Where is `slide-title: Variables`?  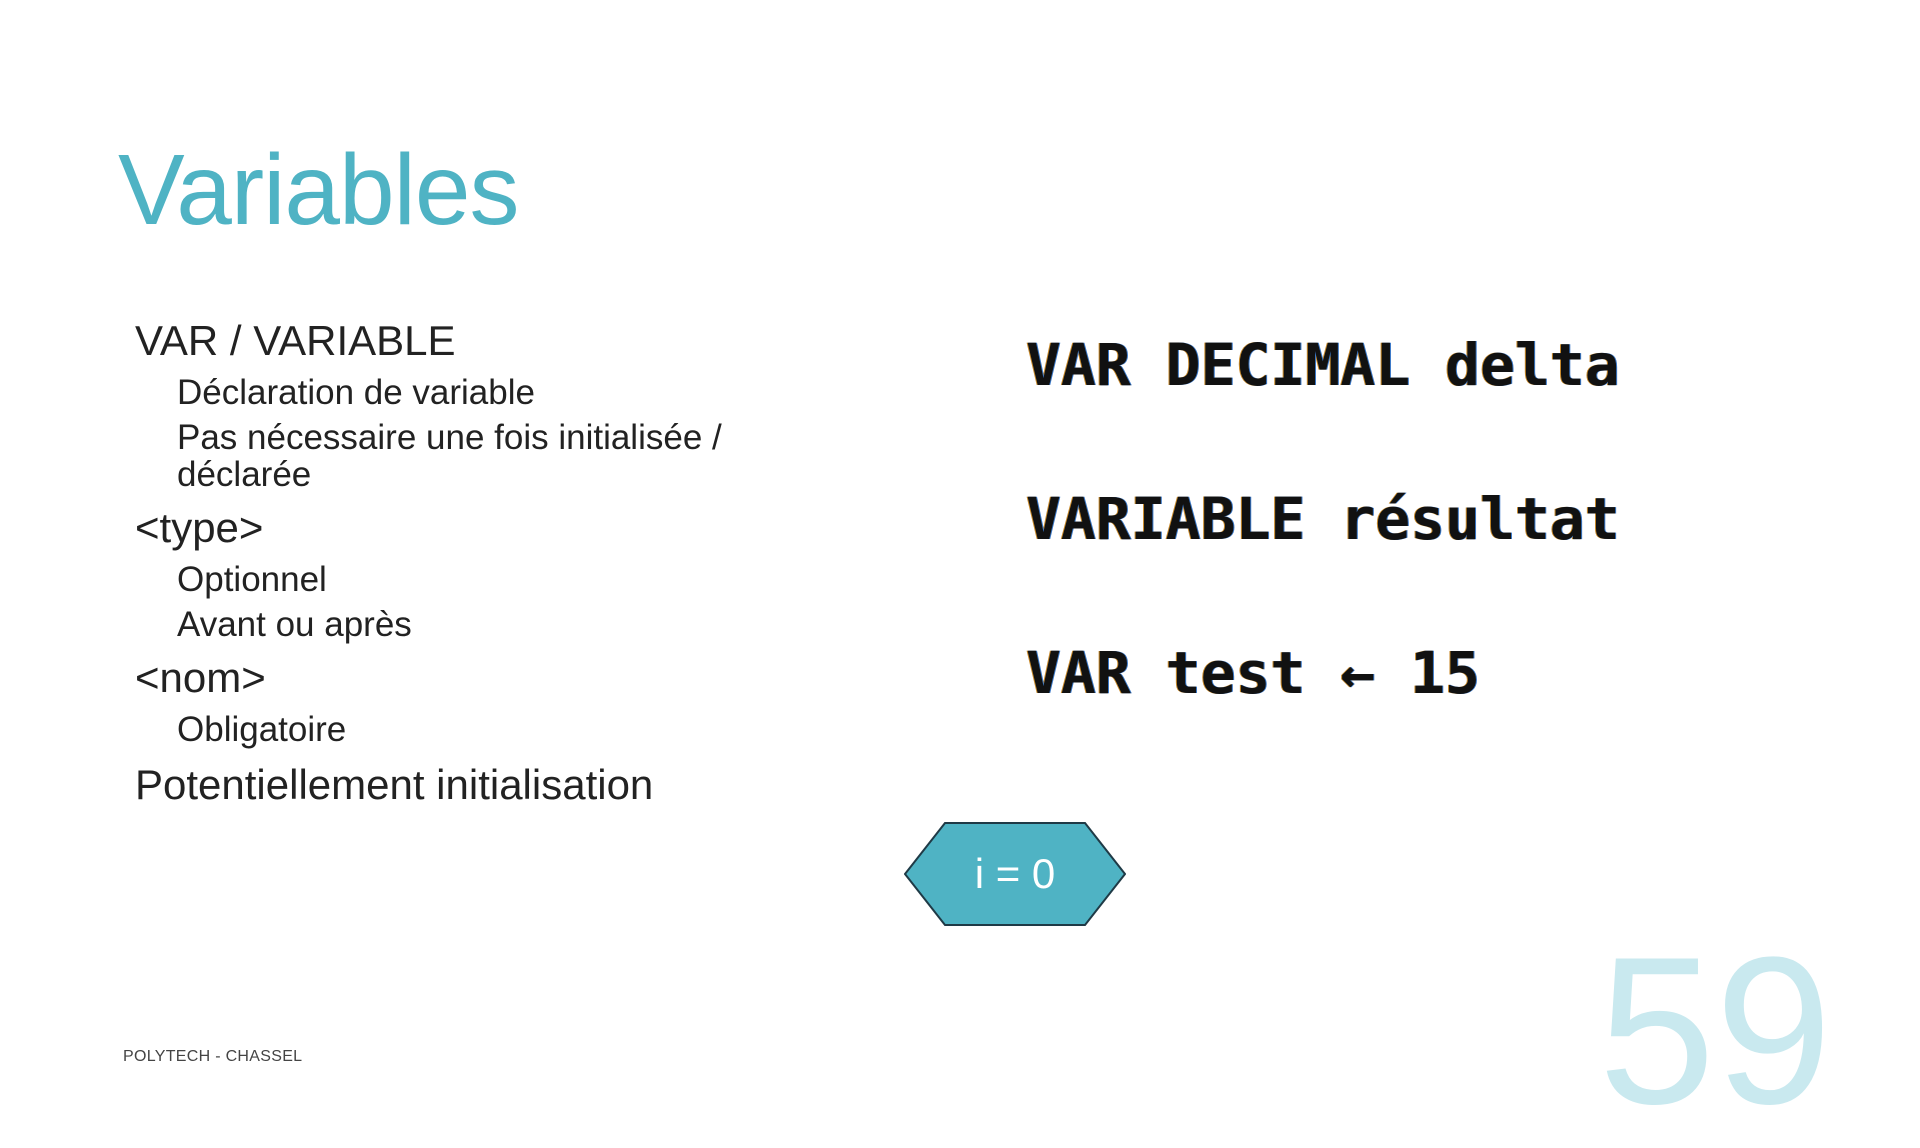 slide-title: Variables is located at coordinates (318, 190).